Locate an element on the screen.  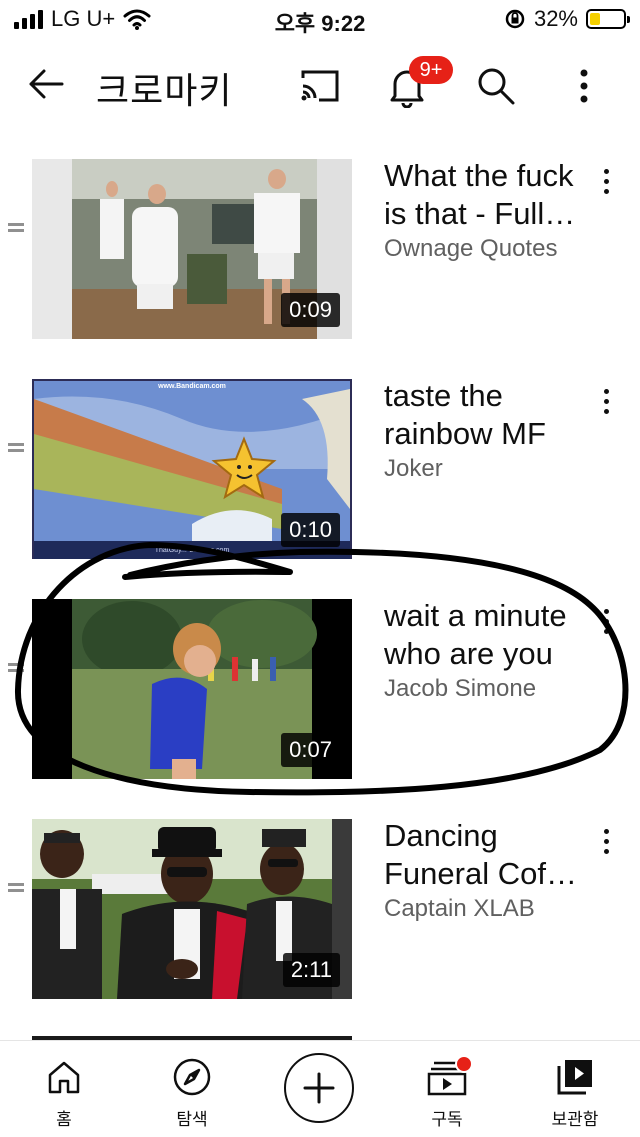
nav-library-label: 보관함 is located at coordinates (575, 1119).